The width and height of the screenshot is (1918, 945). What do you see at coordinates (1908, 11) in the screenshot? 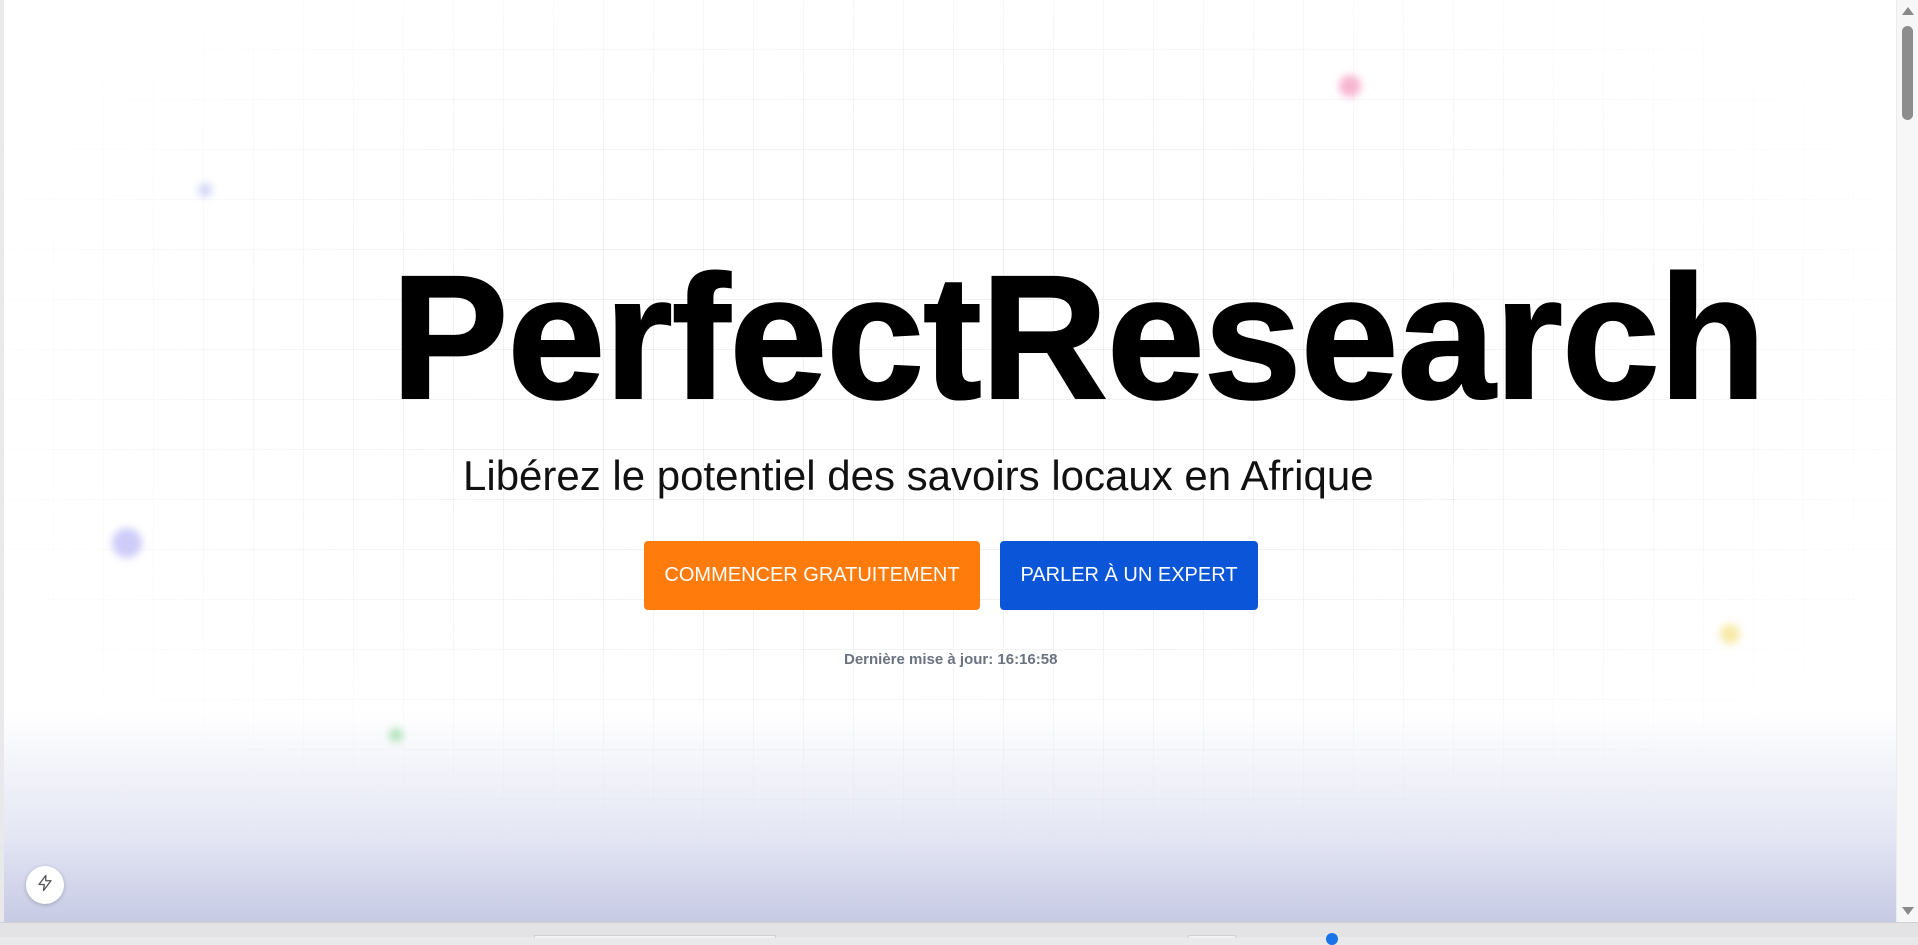
I see `scroll-up-icon` at bounding box center [1908, 11].